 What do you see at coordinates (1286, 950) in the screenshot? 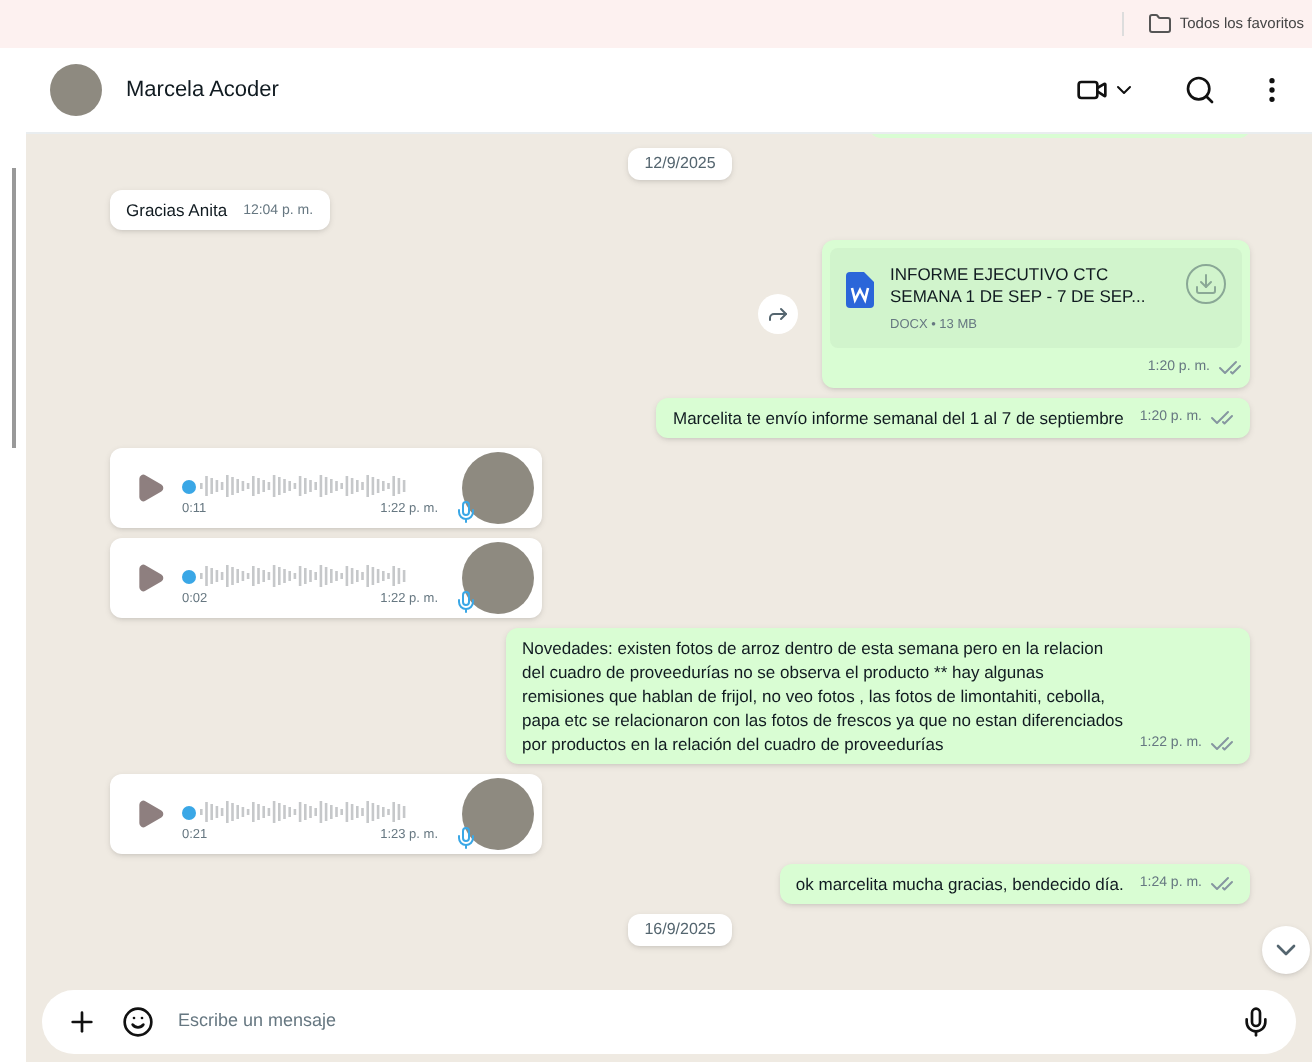
I see `scroll-down-button` at bounding box center [1286, 950].